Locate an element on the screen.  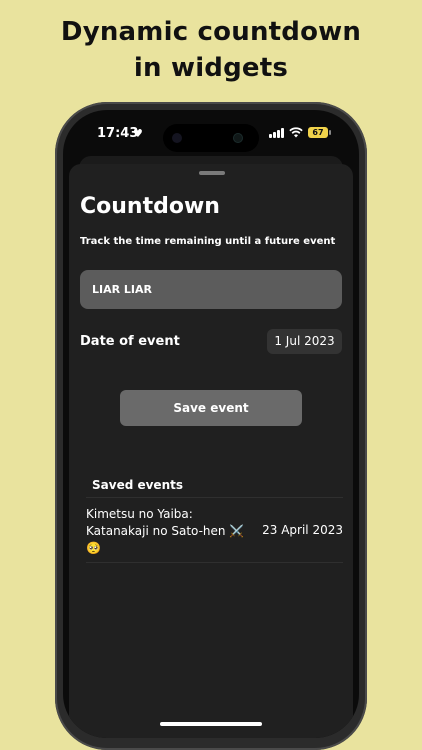
sensor-dot-icon is located at coordinates (238, 138).